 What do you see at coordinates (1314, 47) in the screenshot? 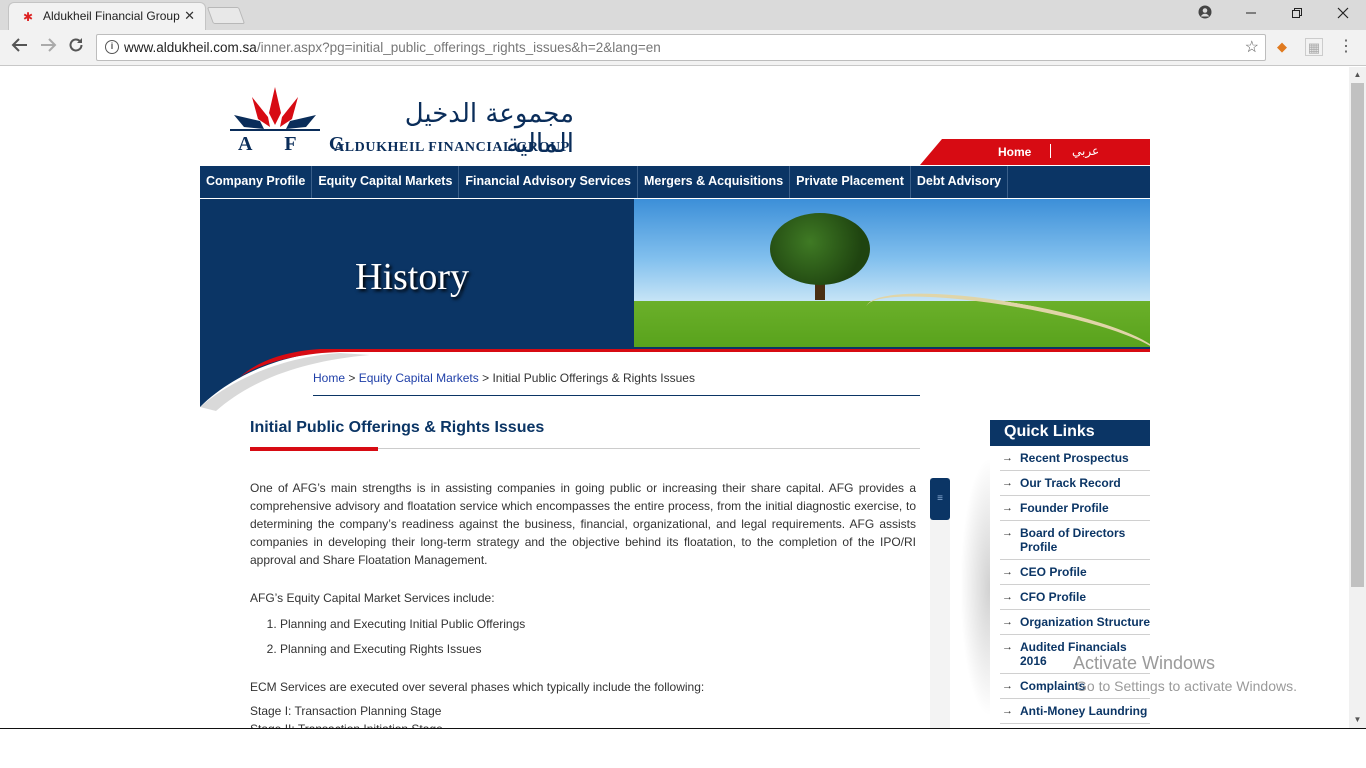
I see `extension-icon: ▦` at bounding box center [1314, 47].